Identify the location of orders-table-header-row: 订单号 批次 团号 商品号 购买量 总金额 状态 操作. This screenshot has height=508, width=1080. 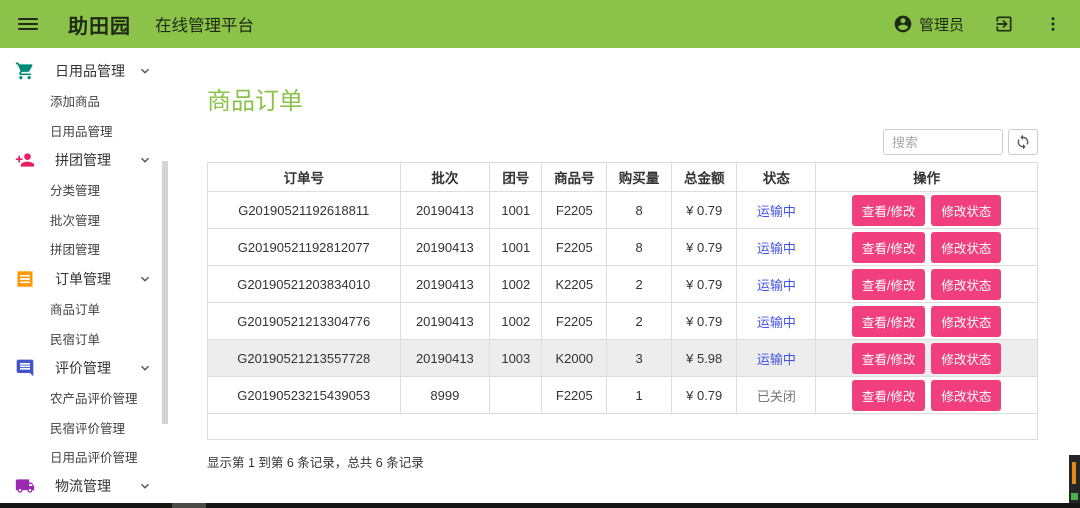
(622, 177).